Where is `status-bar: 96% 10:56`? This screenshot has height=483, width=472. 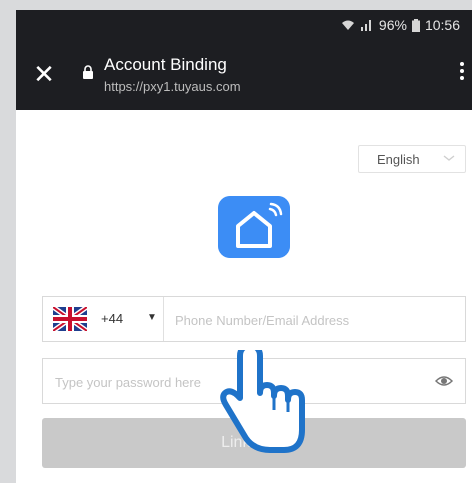 status-bar: 96% 10:56 is located at coordinates (244, 25).